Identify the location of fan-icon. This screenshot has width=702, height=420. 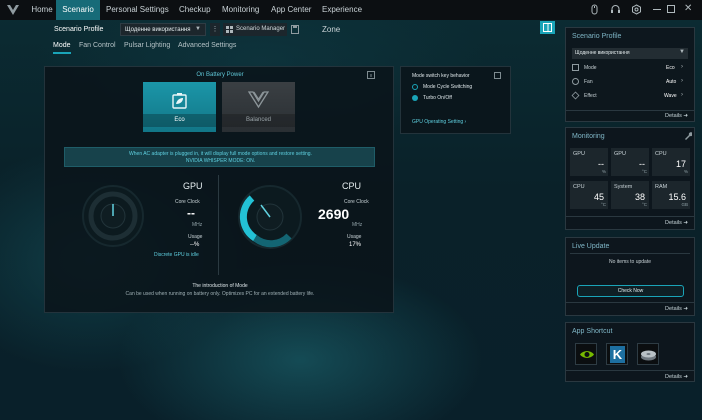
(575, 81).